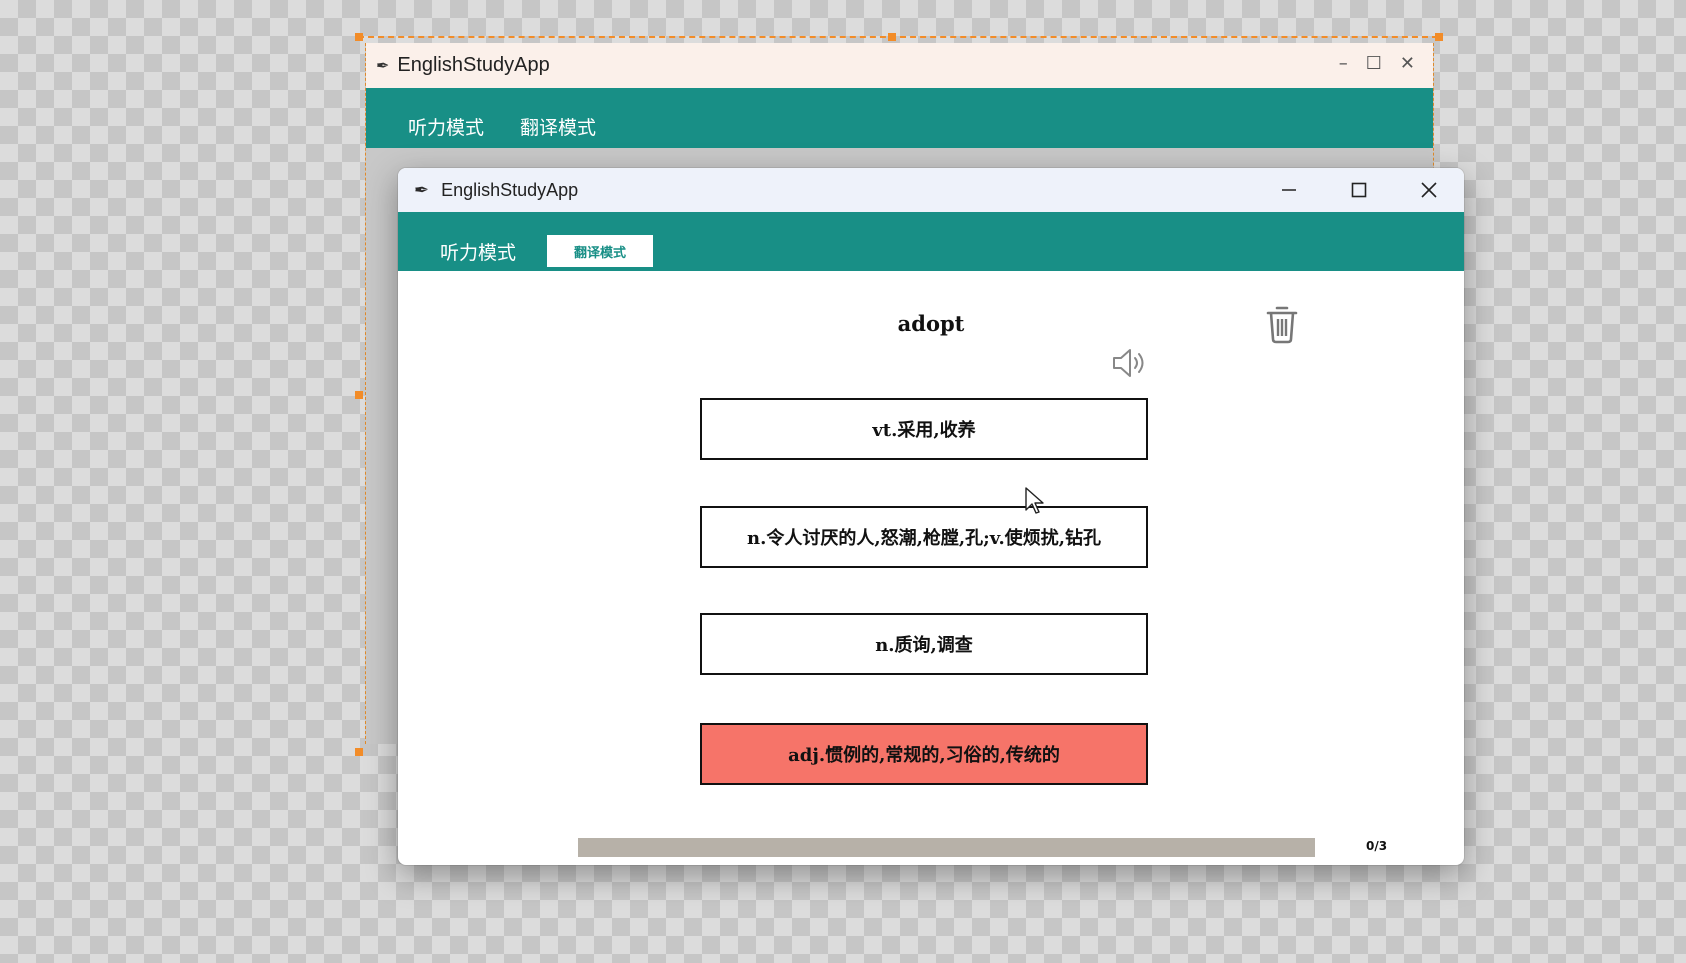 Image resolution: width=1686 pixels, height=963 pixels. I want to click on answer-option-4: adj.惯例的,常规的,习俗的,传统的, so click(924, 754).